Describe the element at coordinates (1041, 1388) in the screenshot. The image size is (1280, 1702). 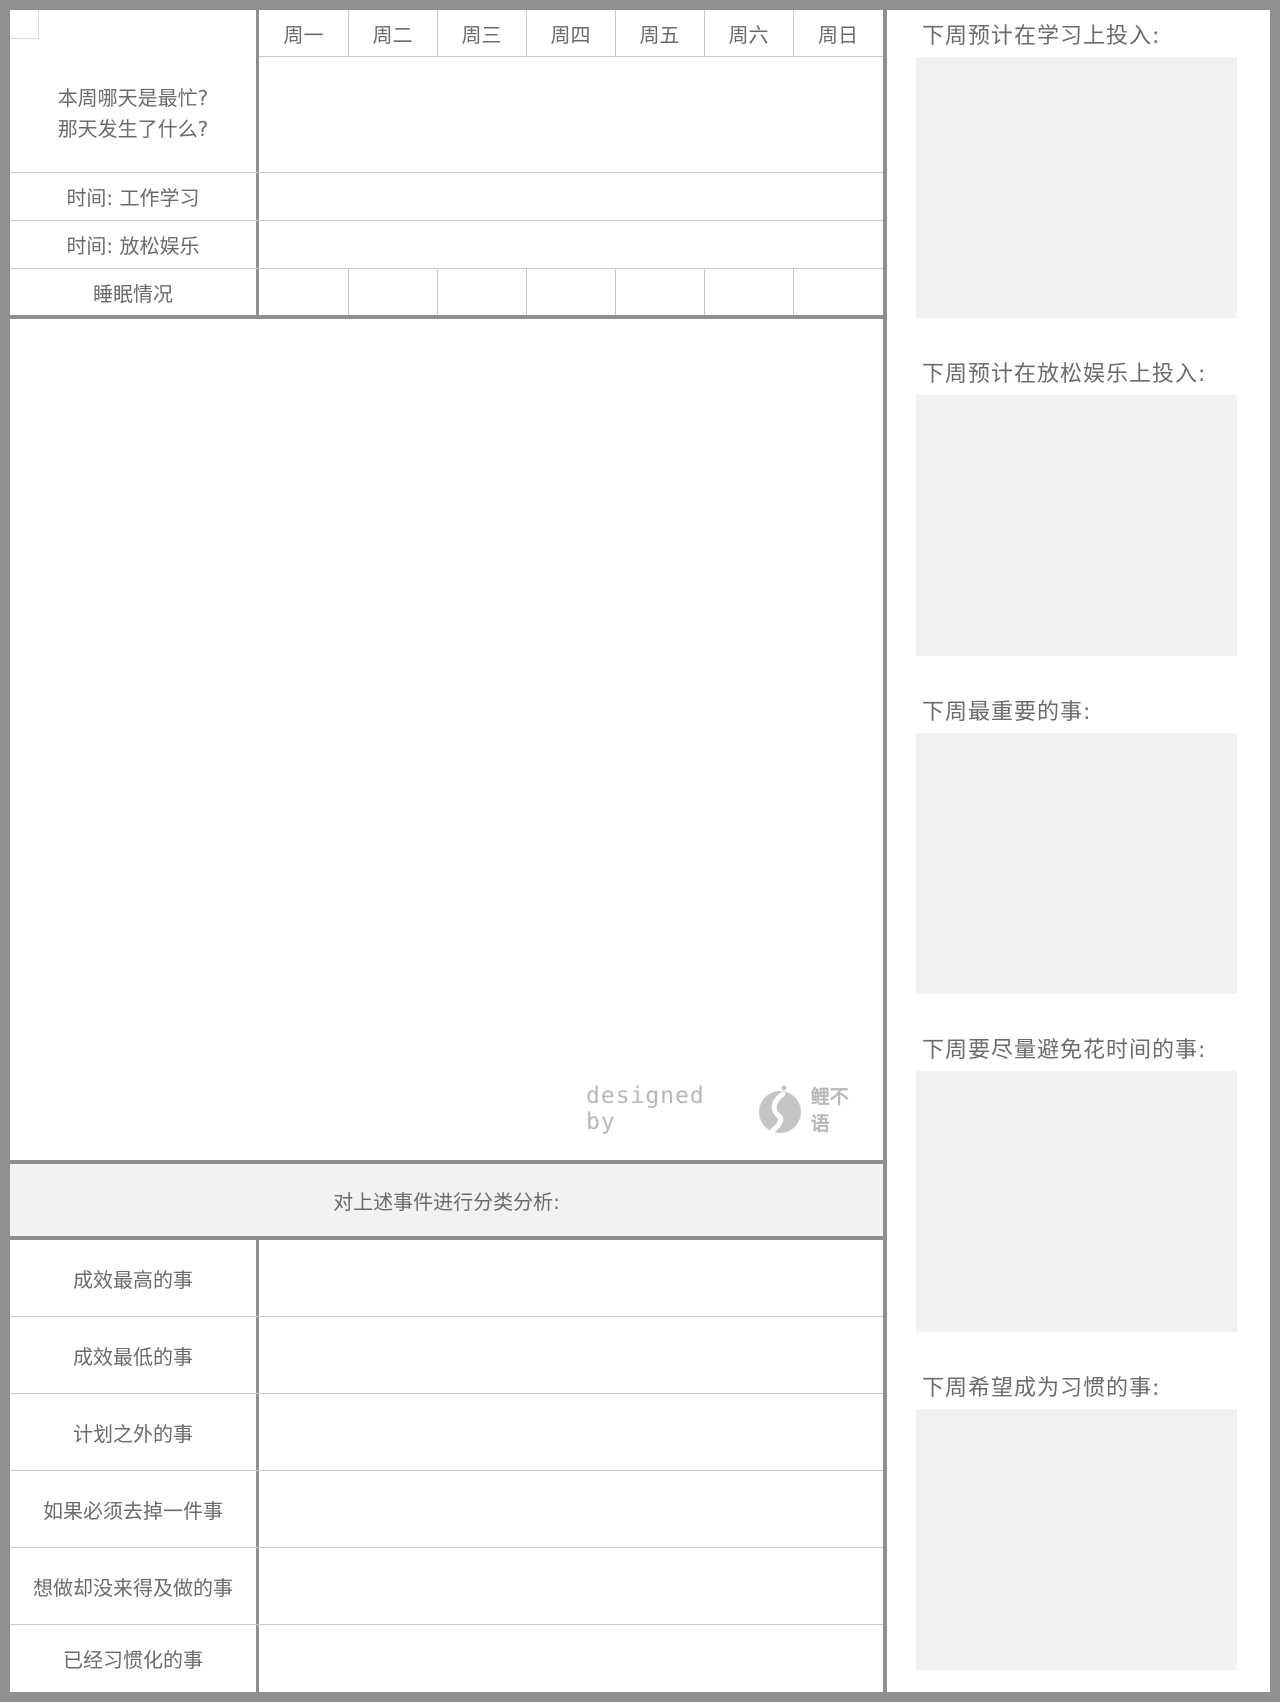
I see `plan-title-habit: 下周希望成为习惯的事:` at that location.